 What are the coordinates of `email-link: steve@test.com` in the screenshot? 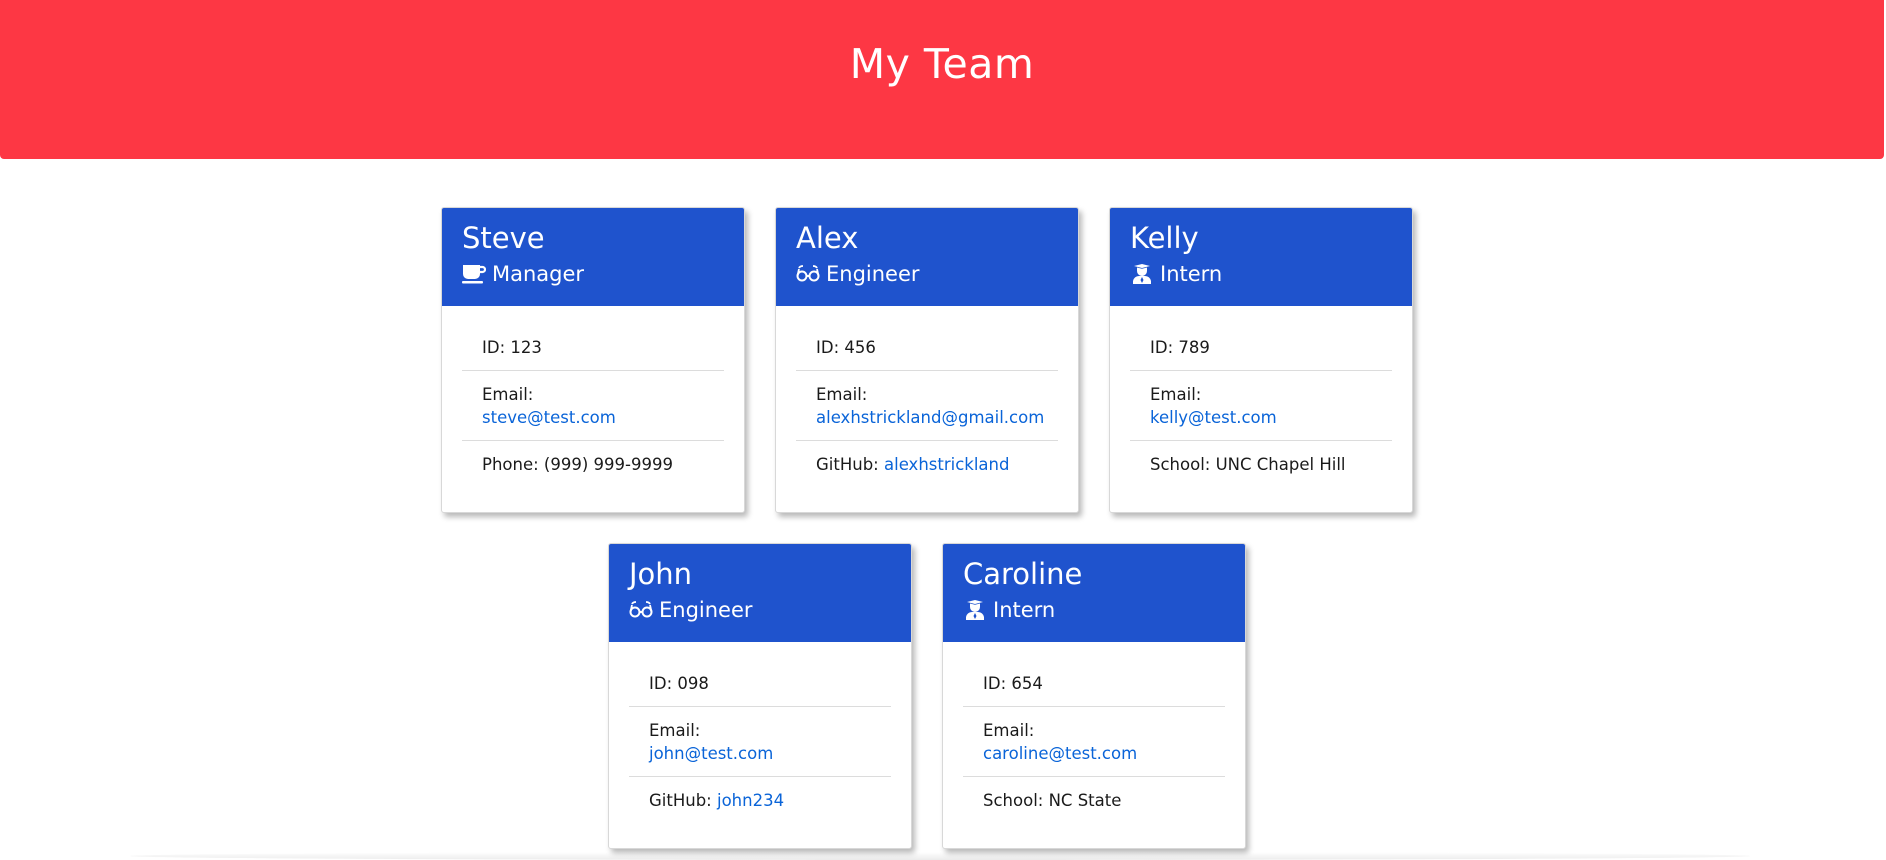 It's located at (549, 417).